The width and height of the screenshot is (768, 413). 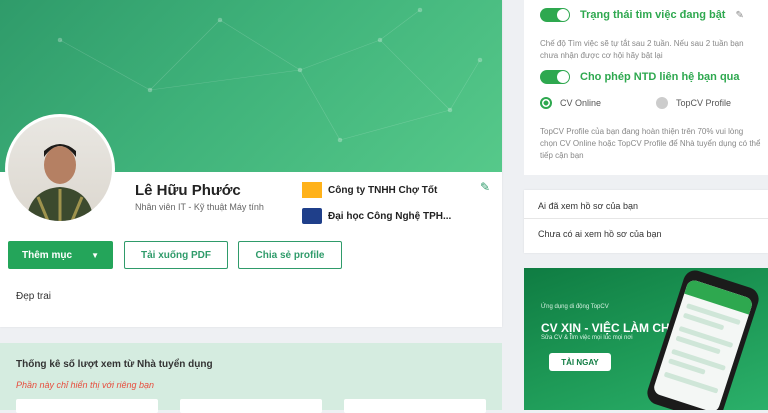 What do you see at coordinates (114, 364) in the screenshot?
I see `stats-title: Thống kê số lượt xem từ Nhà tuyển dụng` at bounding box center [114, 364].